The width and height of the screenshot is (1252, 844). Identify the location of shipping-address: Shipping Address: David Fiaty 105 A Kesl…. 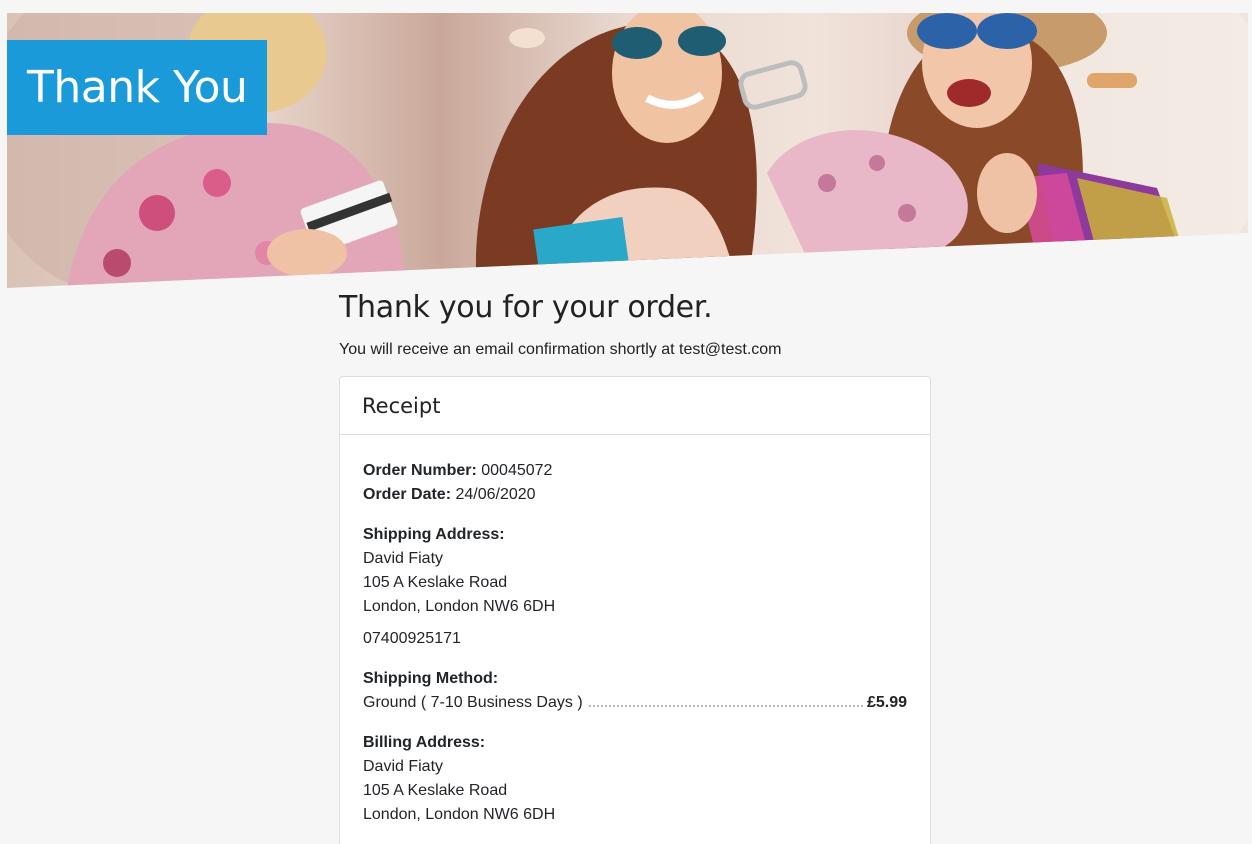
(635, 587).